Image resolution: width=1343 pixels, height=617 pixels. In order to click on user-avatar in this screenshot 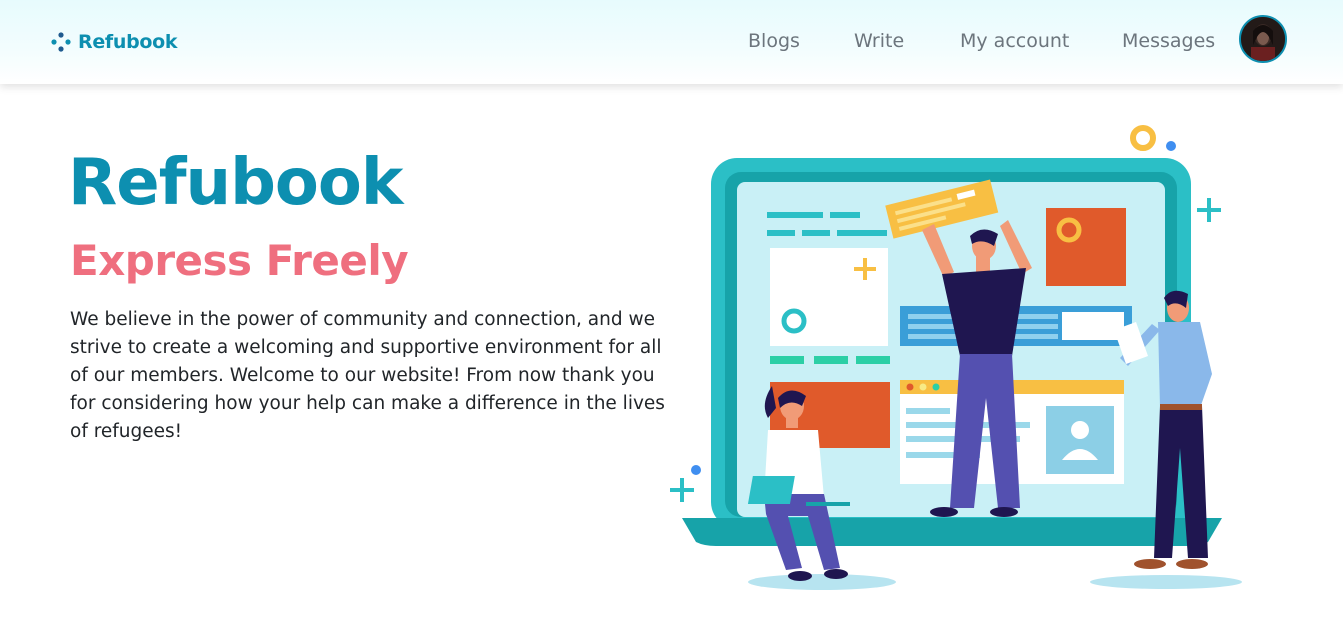, I will do `click(1263, 39)`.